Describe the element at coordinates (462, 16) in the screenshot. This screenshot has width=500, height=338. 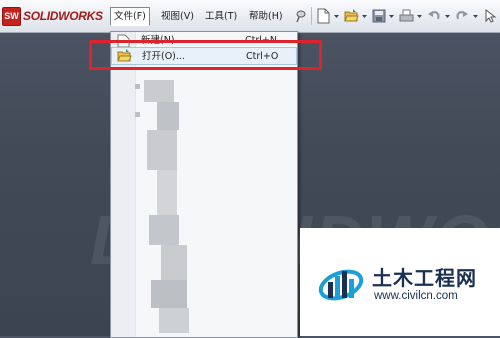
I see `redo-icon` at that location.